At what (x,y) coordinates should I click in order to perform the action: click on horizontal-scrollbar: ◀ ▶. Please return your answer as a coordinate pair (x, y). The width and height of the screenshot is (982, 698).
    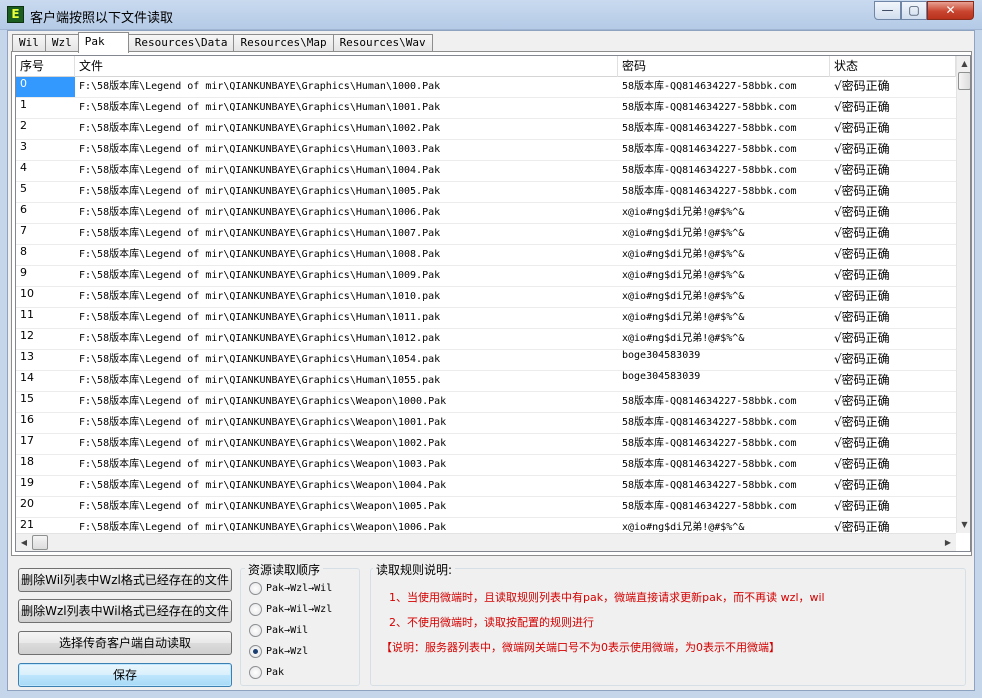
    Looking at the image, I should click on (486, 542).